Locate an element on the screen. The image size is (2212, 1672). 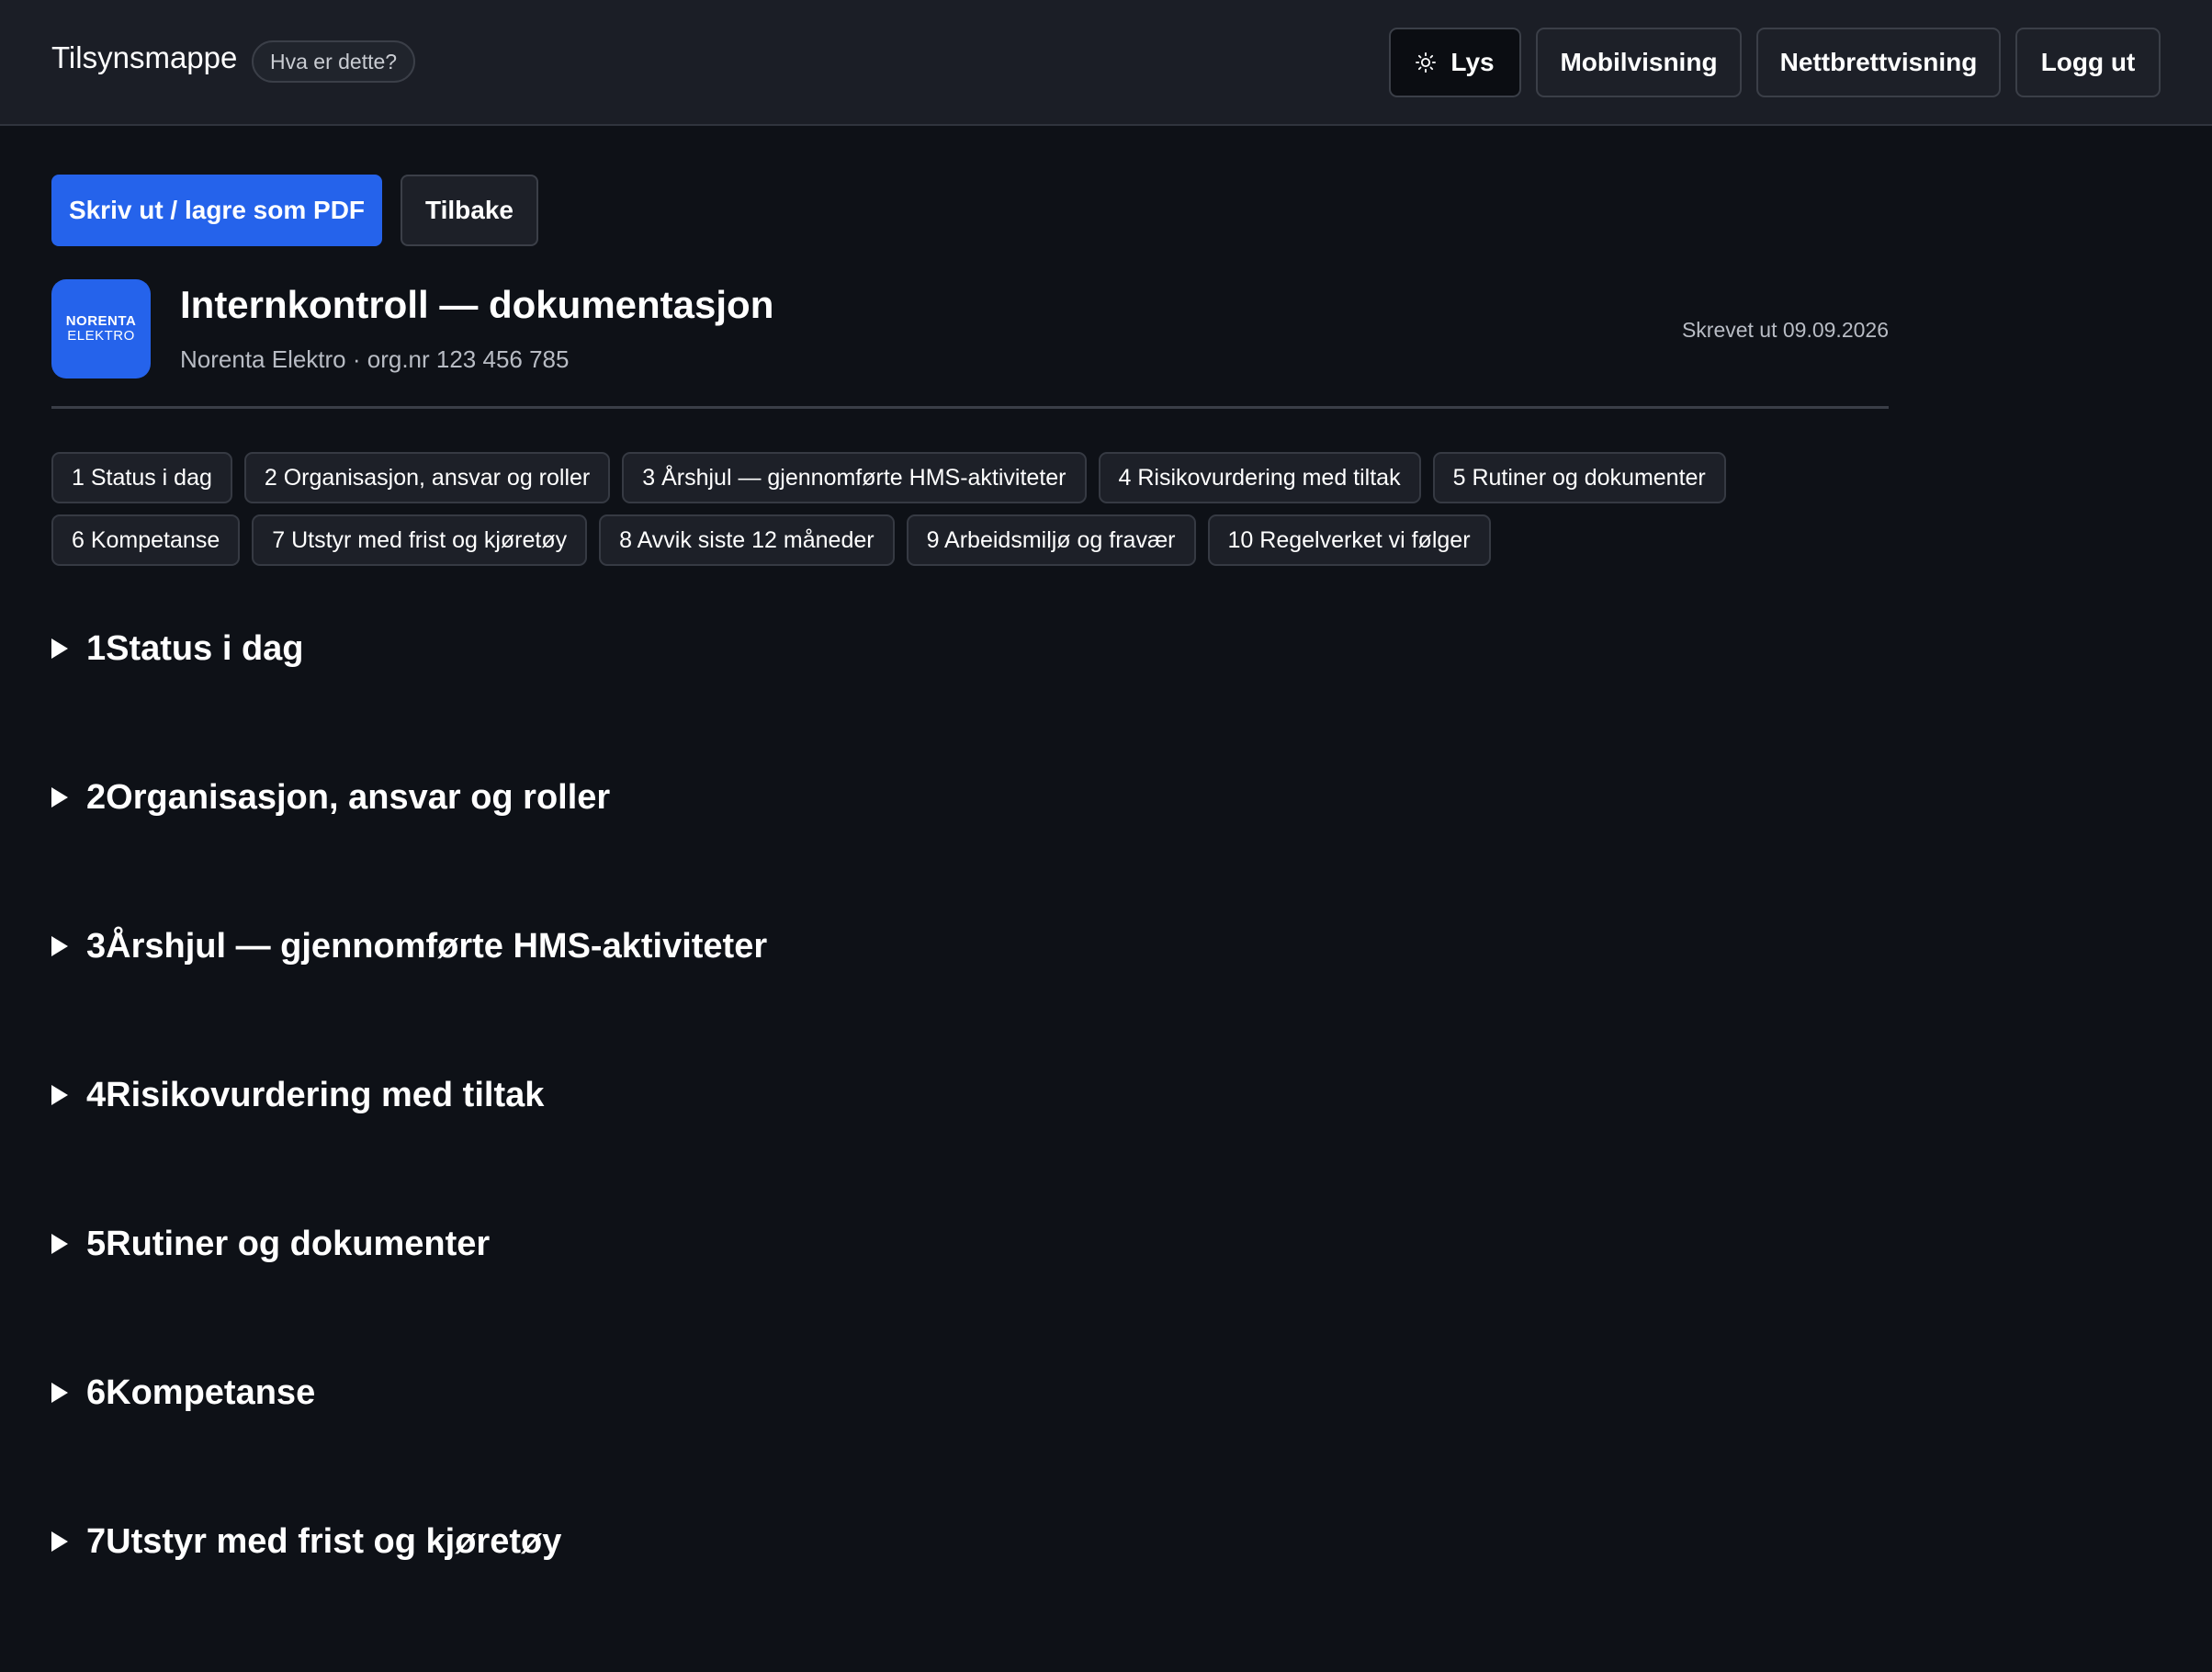
section-equipment: 7 Utstyr med frist og kjøretøy is located at coordinates (970, 1598).